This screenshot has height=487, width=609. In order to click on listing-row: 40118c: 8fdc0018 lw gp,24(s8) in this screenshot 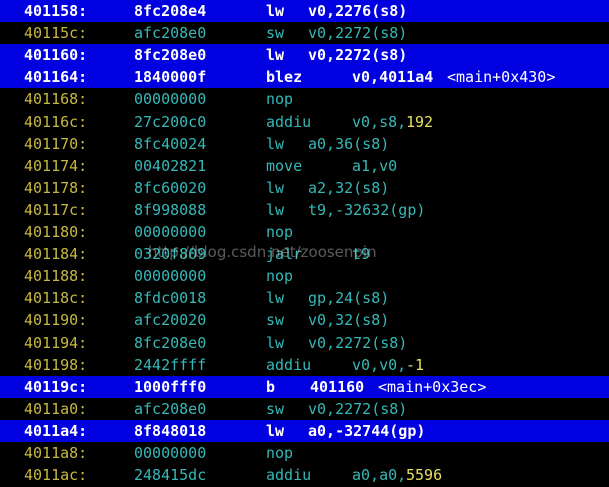, I will do `click(304, 298)`.